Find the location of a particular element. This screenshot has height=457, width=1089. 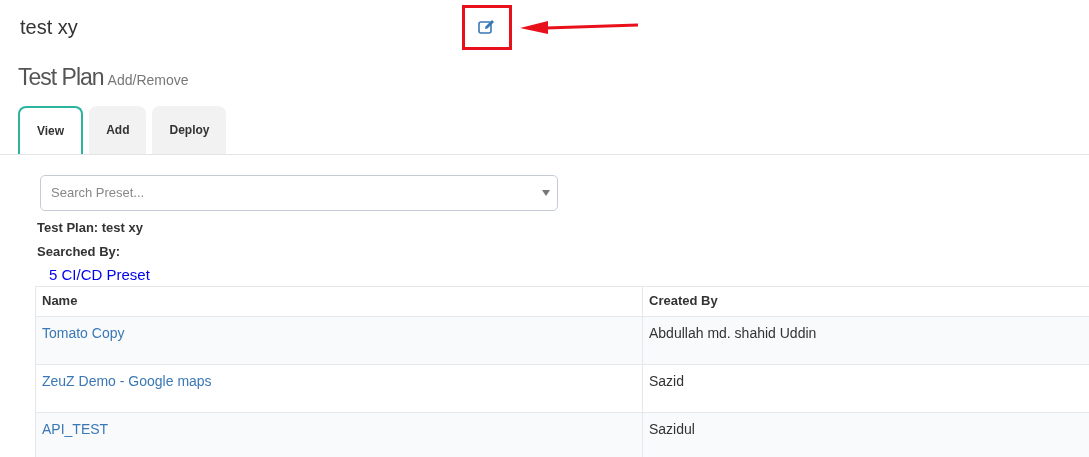

preset-name-link: ZeuZ Demo - Google maps is located at coordinates (127, 380).